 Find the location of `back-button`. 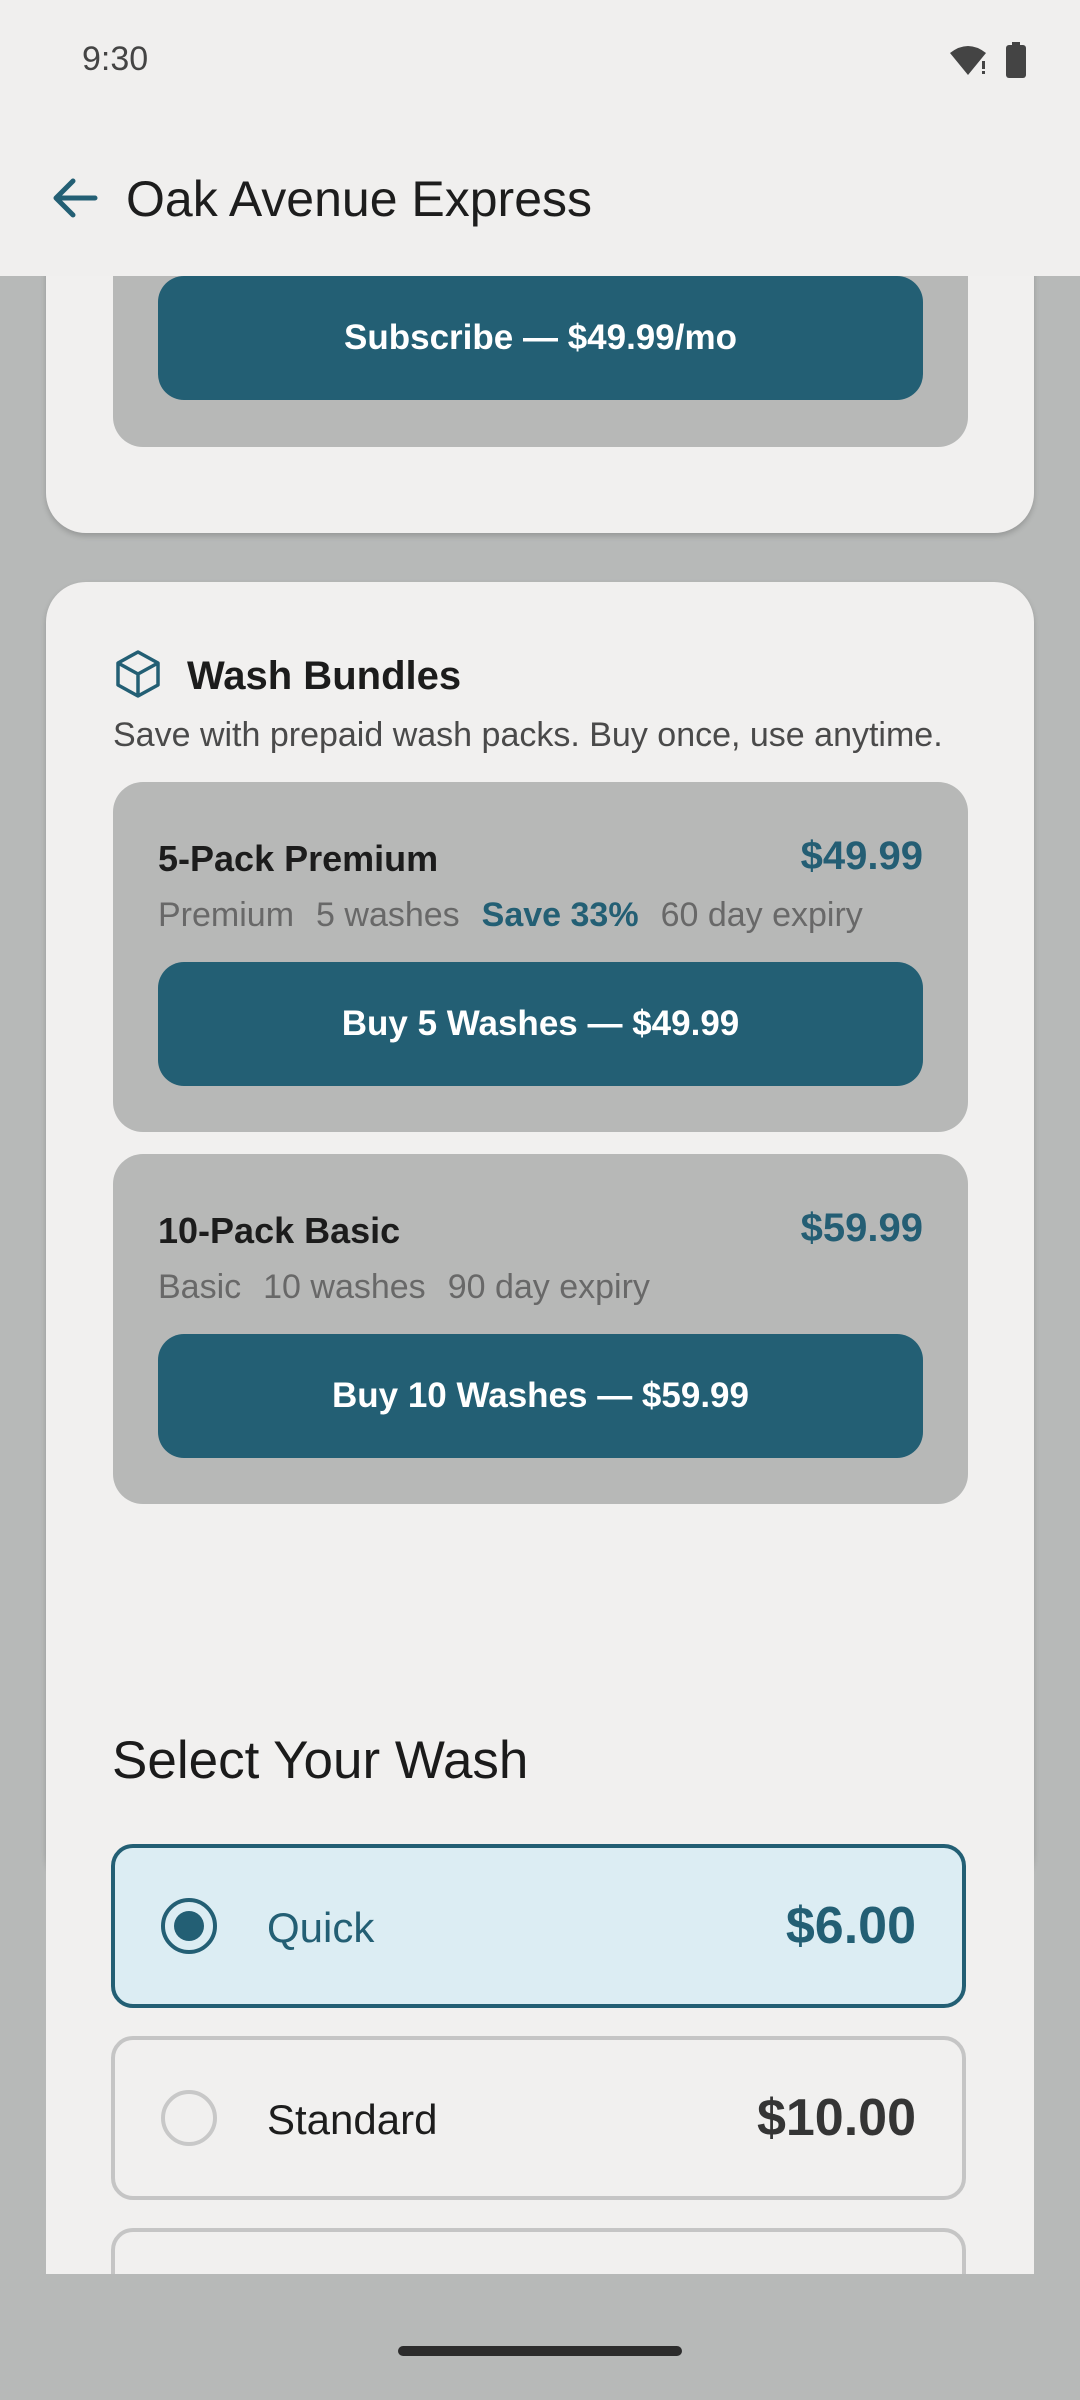

back-button is located at coordinates (74, 200).